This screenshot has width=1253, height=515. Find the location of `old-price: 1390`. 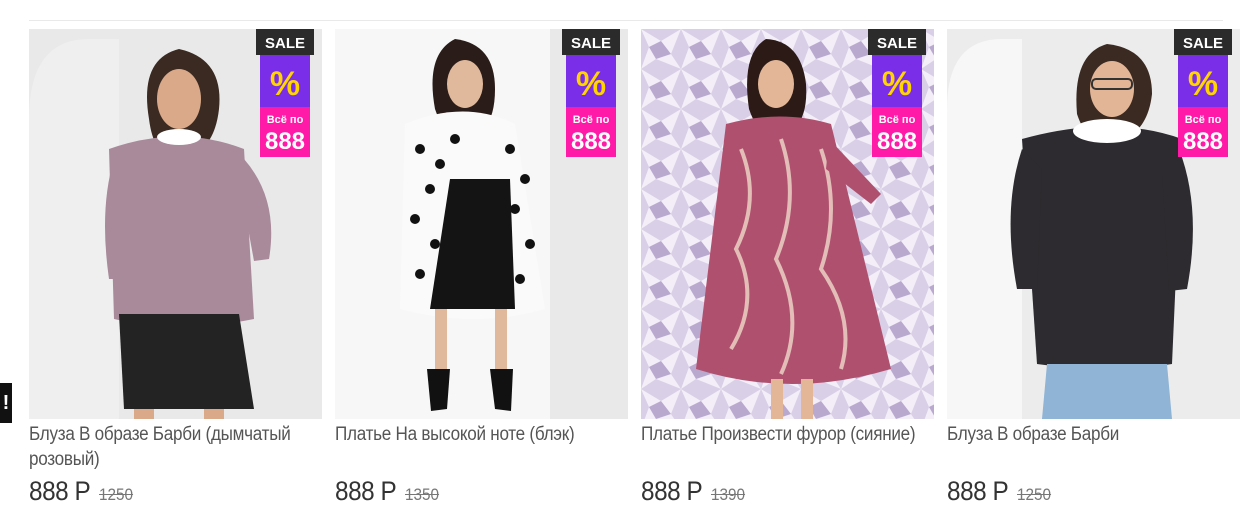

old-price: 1390 is located at coordinates (728, 494).